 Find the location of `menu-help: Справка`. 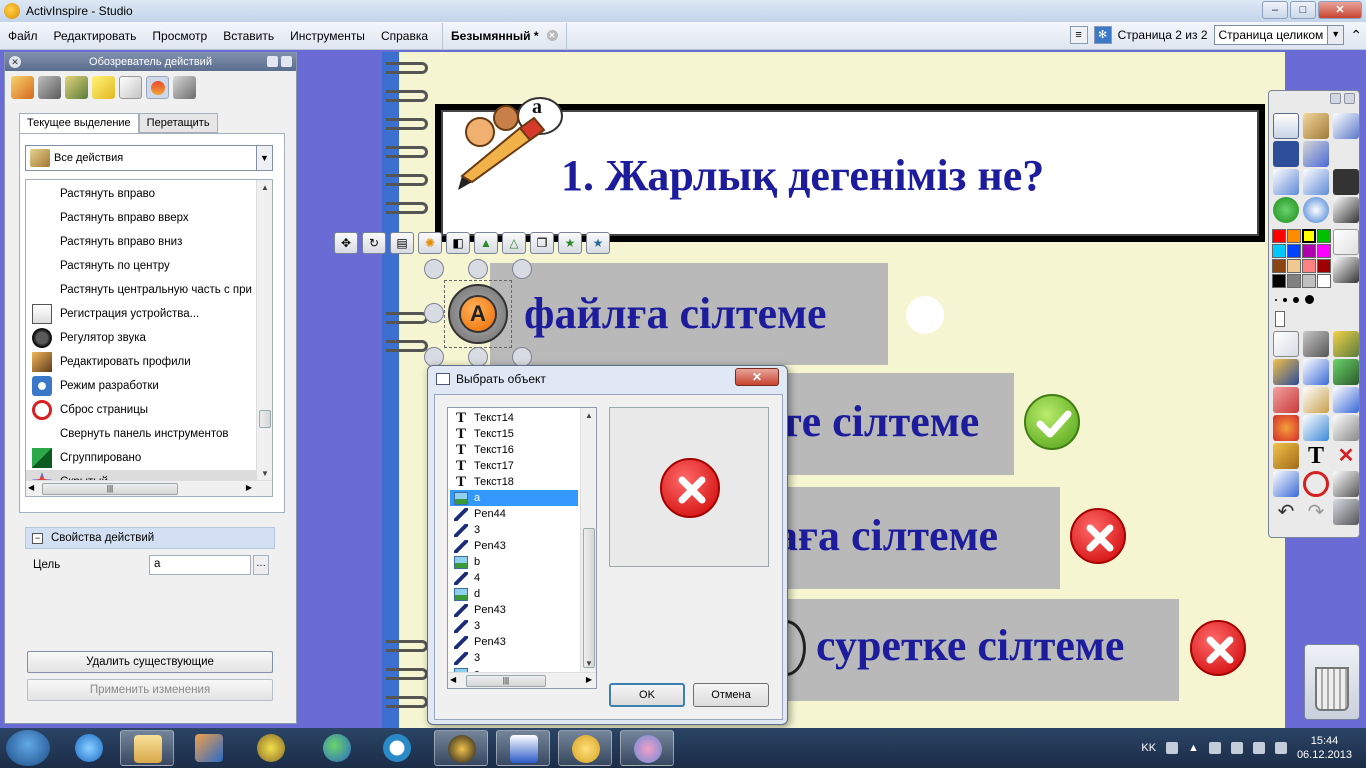

menu-help: Справка is located at coordinates (404, 36).